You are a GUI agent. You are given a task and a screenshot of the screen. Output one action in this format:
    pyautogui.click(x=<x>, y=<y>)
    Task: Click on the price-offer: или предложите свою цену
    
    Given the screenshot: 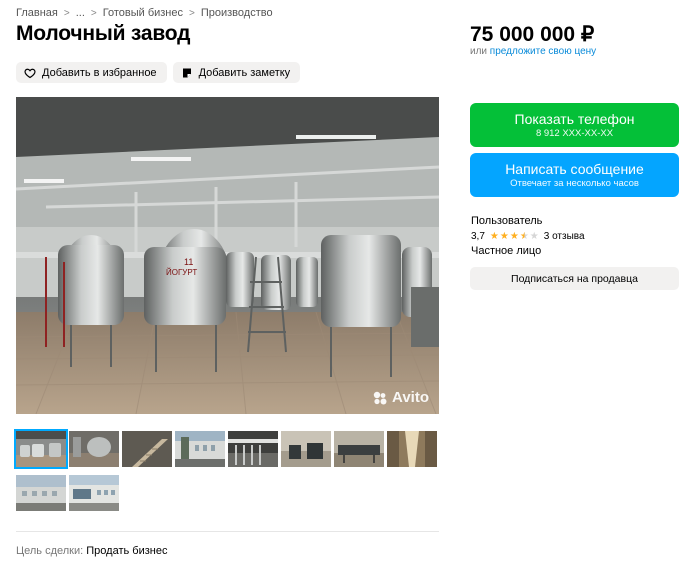 What is the action you would take?
    pyautogui.click(x=533, y=51)
    